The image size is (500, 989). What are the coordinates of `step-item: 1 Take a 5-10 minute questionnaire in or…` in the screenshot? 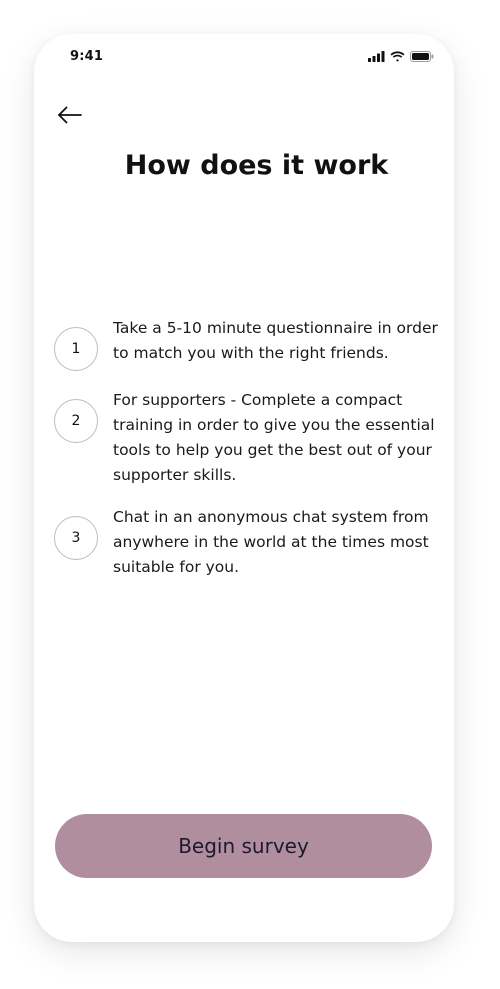 It's located at (249, 343).